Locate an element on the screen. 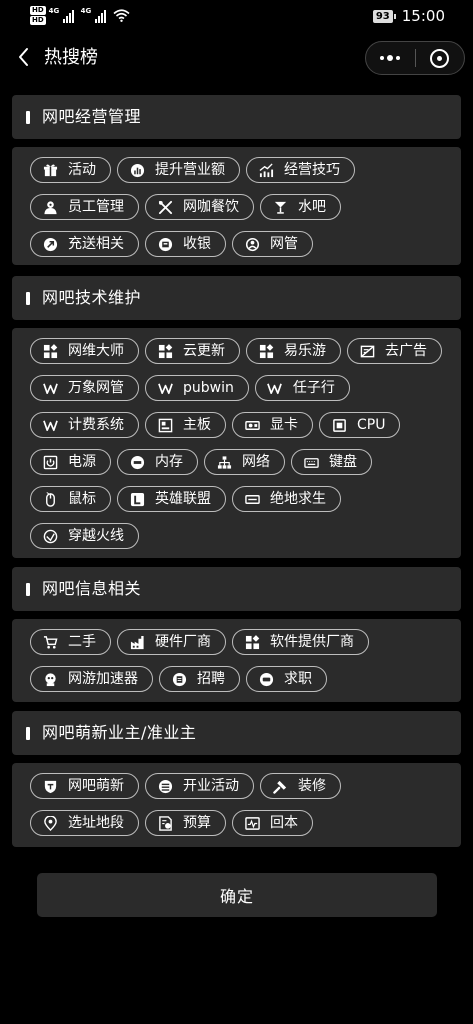  section-title: 网吧技术维护 is located at coordinates (92, 297).